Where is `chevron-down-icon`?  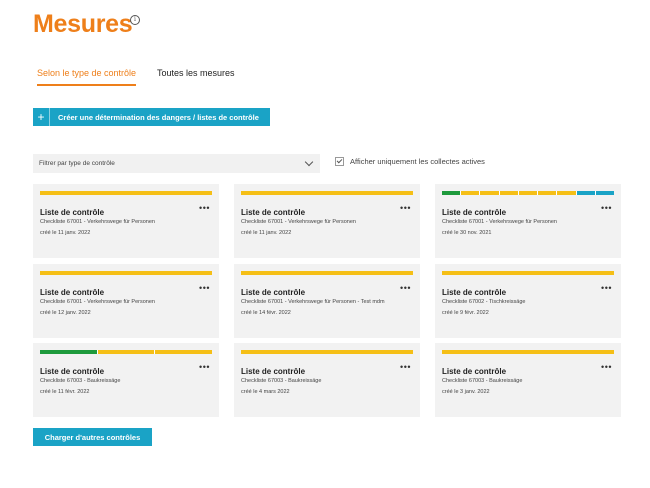 chevron-down-icon is located at coordinates (309, 162).